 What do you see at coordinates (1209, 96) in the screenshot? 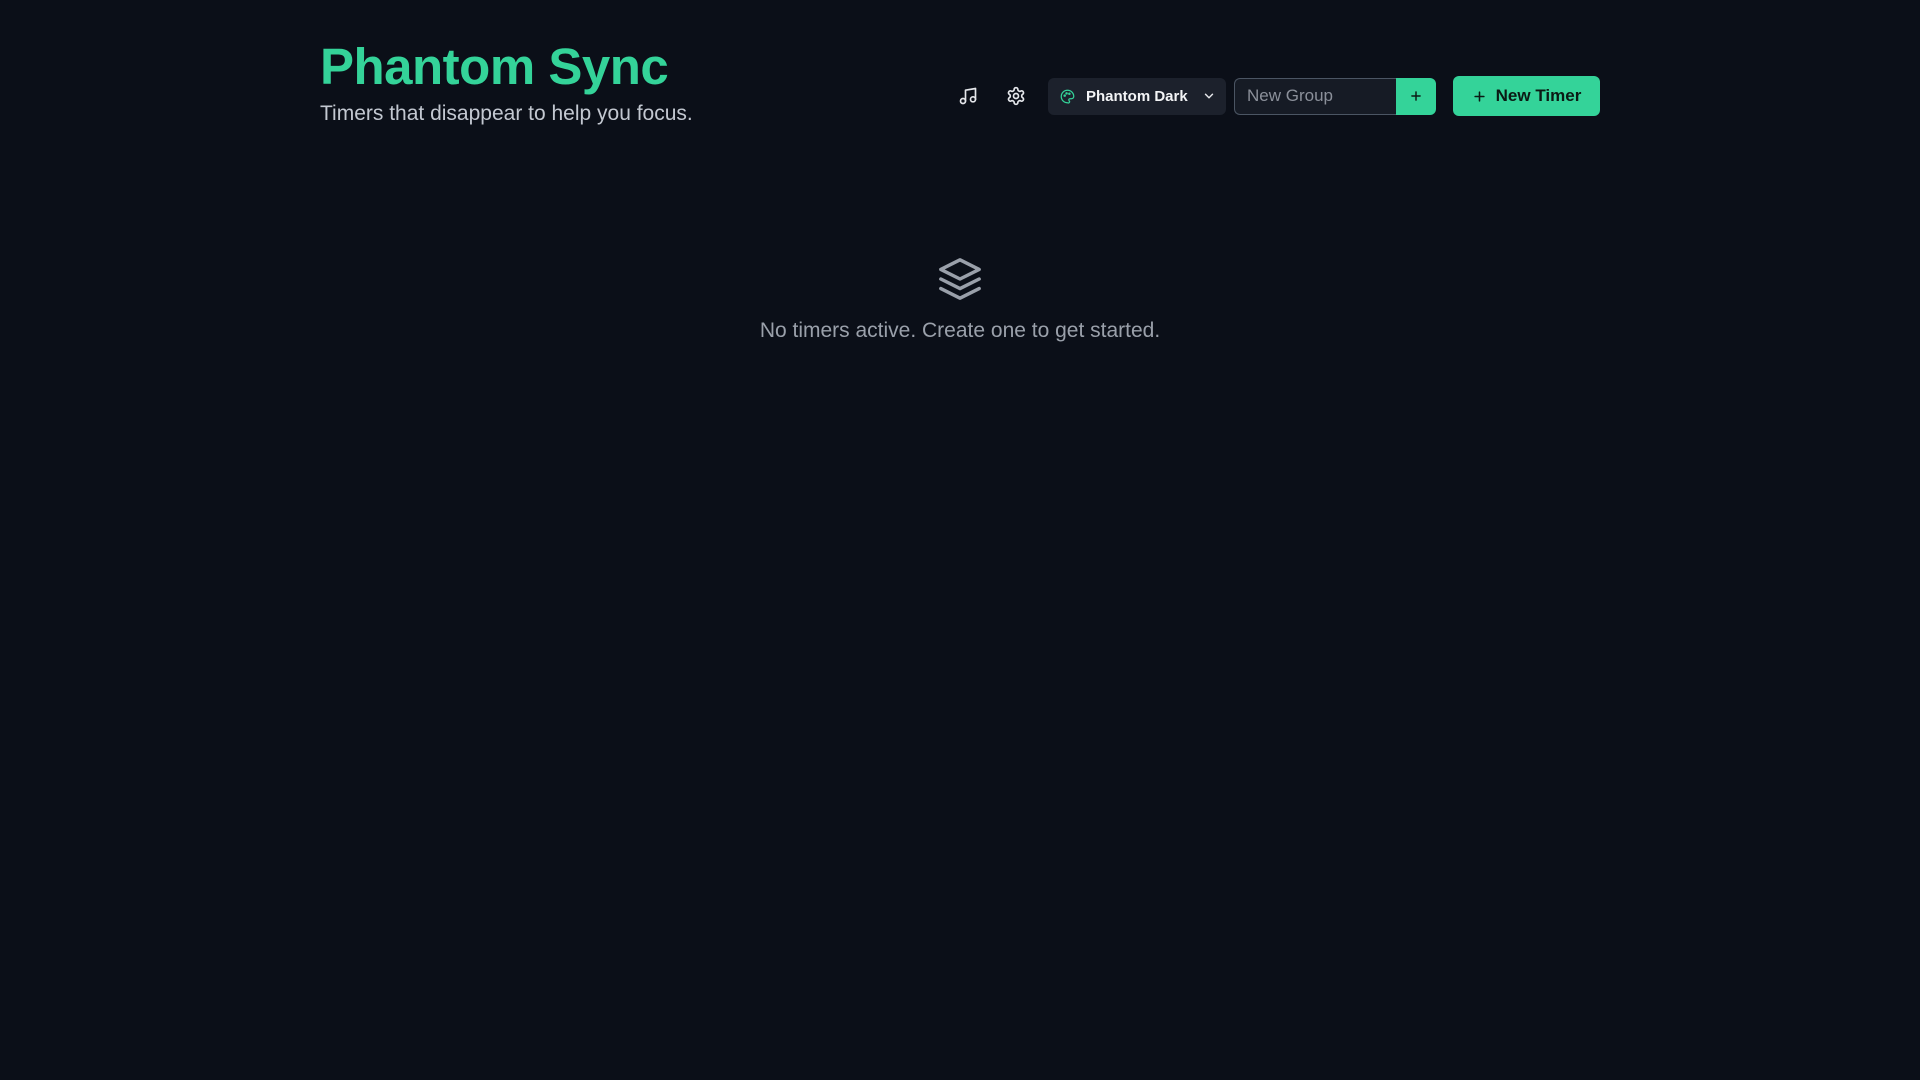
I see `chevron-down-icon` at bounding box center [1209, 96].